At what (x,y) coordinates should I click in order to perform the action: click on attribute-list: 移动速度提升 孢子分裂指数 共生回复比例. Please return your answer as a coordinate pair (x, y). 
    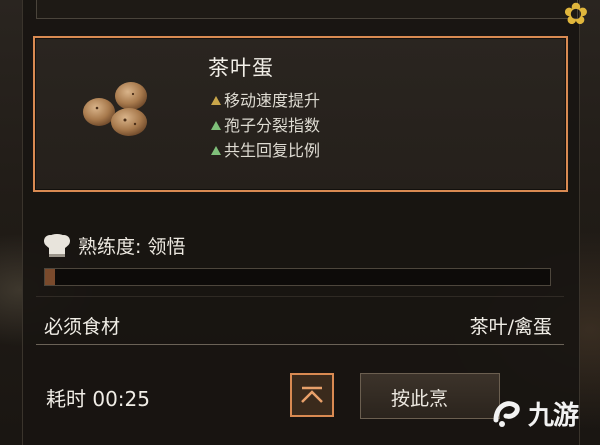
    Looking at the image, I should click on (265, 125).